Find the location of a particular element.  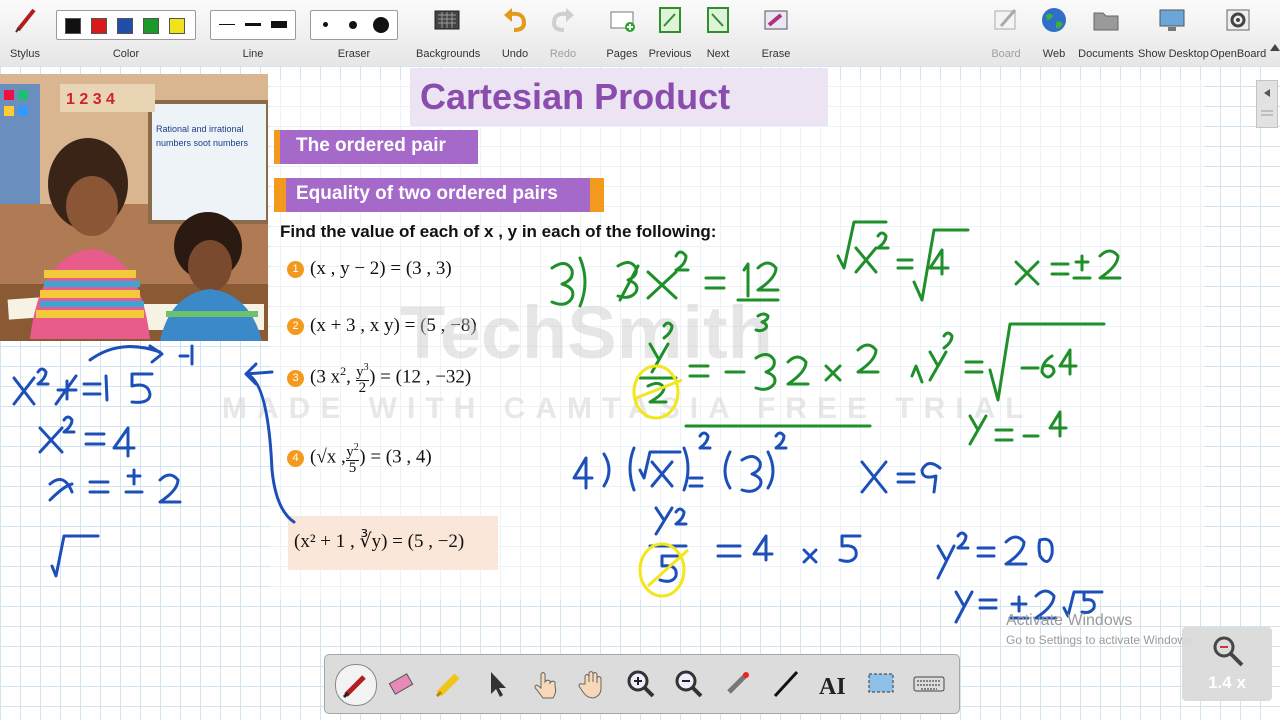

arrow-cursor-icon is located at coordinates (498, 684).